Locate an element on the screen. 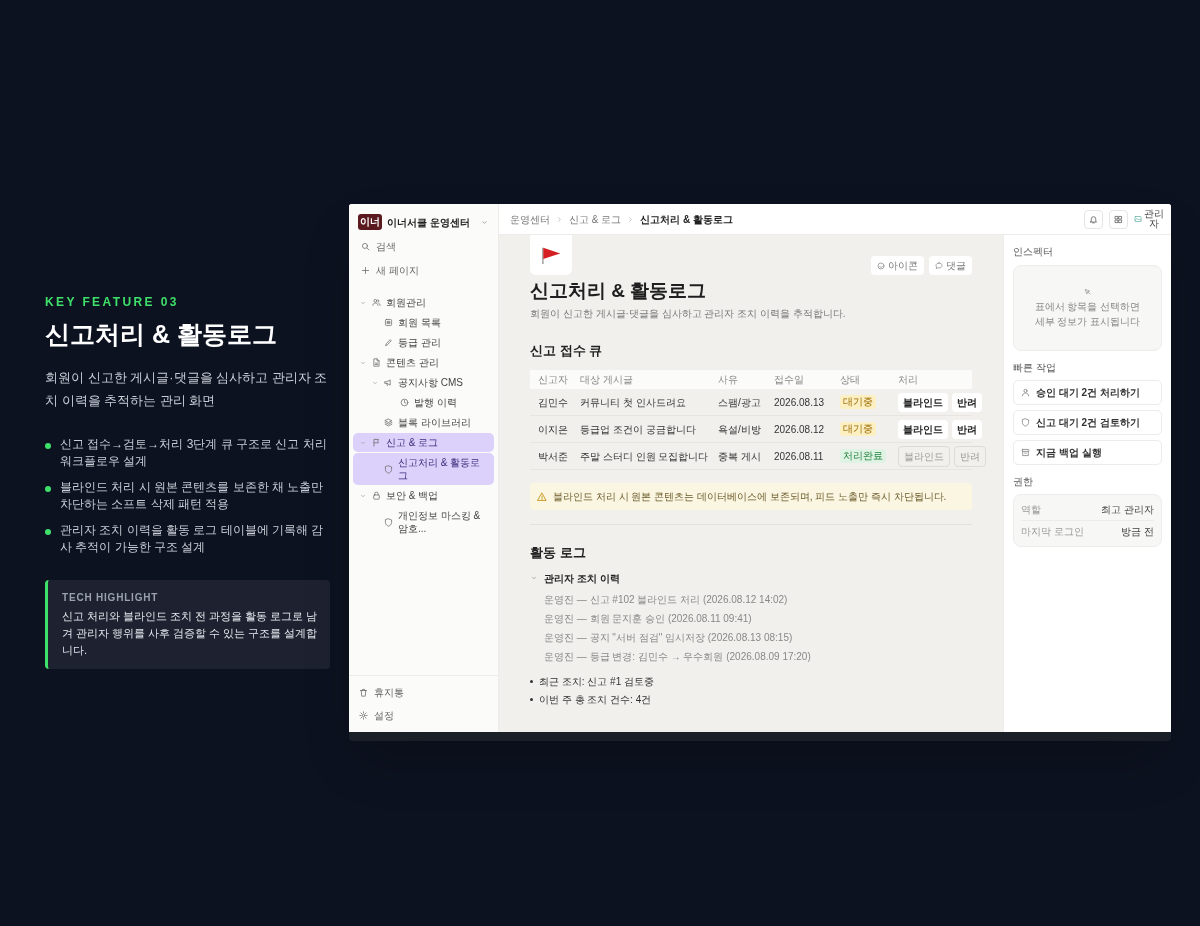 This screenshot has width=1200, height=926. table-cell-text: 2026.08.11 is located at coordinates (799, 456).